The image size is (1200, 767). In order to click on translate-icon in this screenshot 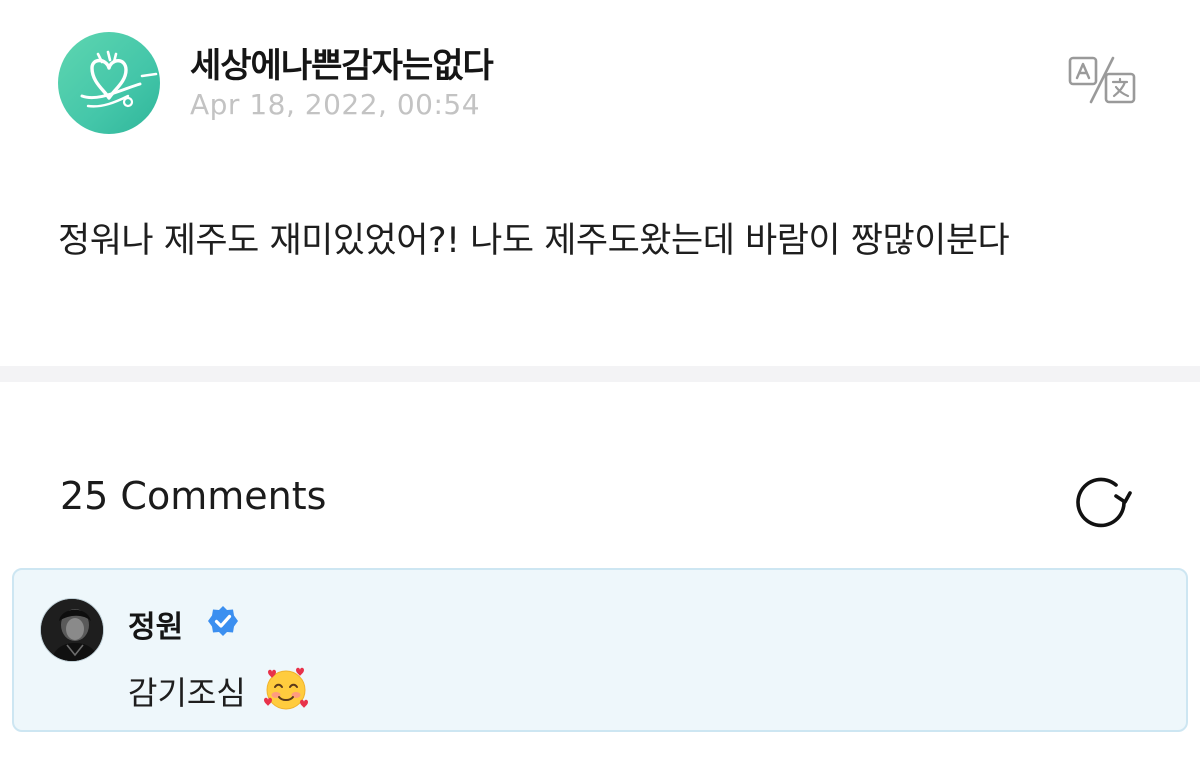, I will do `click(1102, 80)`.